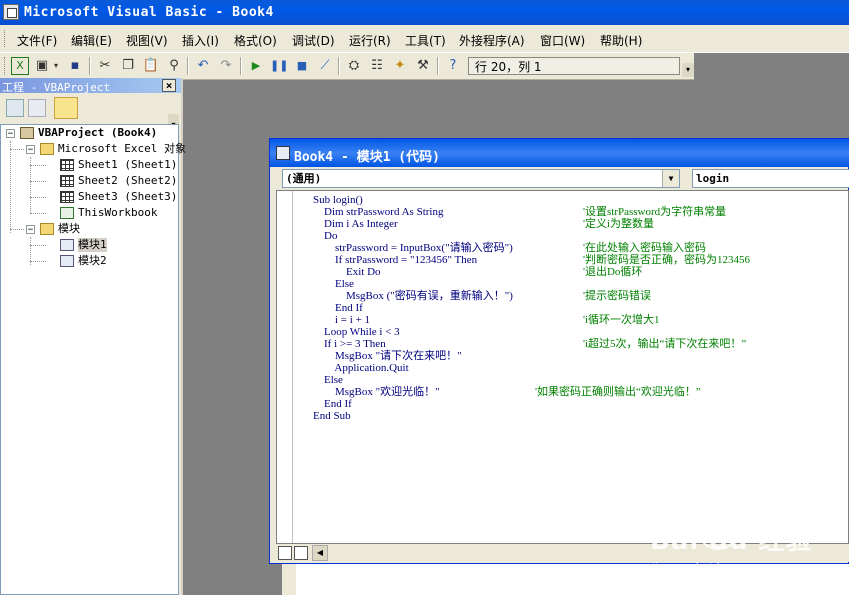  Describe the element at coordinates (486, 320) in the screenshot. I see `code-line: i = i + 1 'i循环一次增大1` at that location.